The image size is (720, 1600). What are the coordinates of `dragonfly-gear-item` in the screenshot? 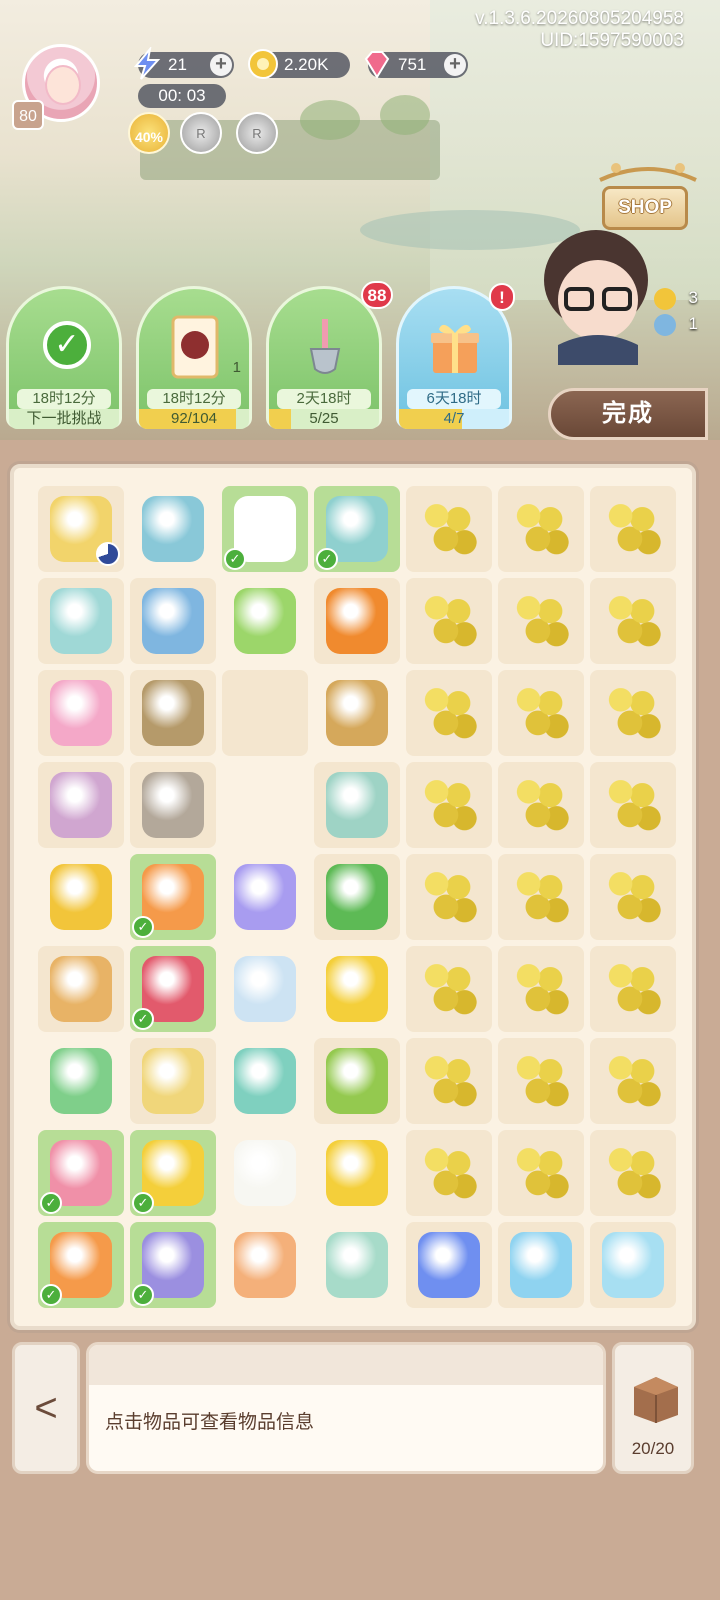 It's located at (173, 805).